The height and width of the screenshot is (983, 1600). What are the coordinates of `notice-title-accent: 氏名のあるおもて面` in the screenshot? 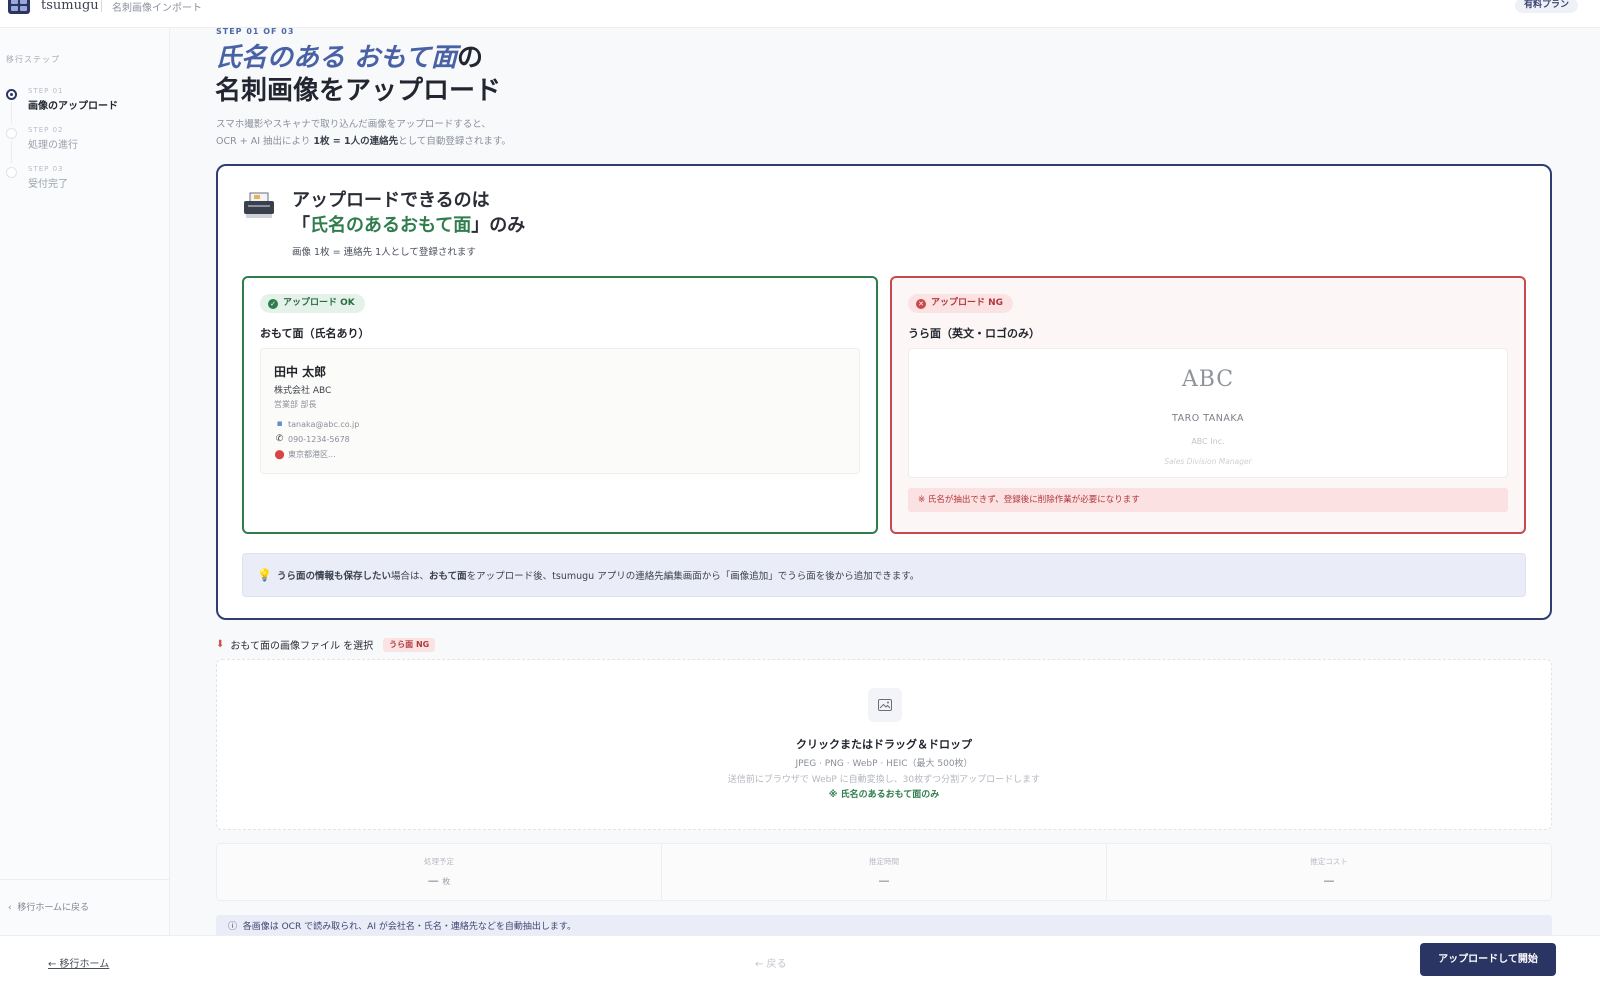 It's located at (391, 225).